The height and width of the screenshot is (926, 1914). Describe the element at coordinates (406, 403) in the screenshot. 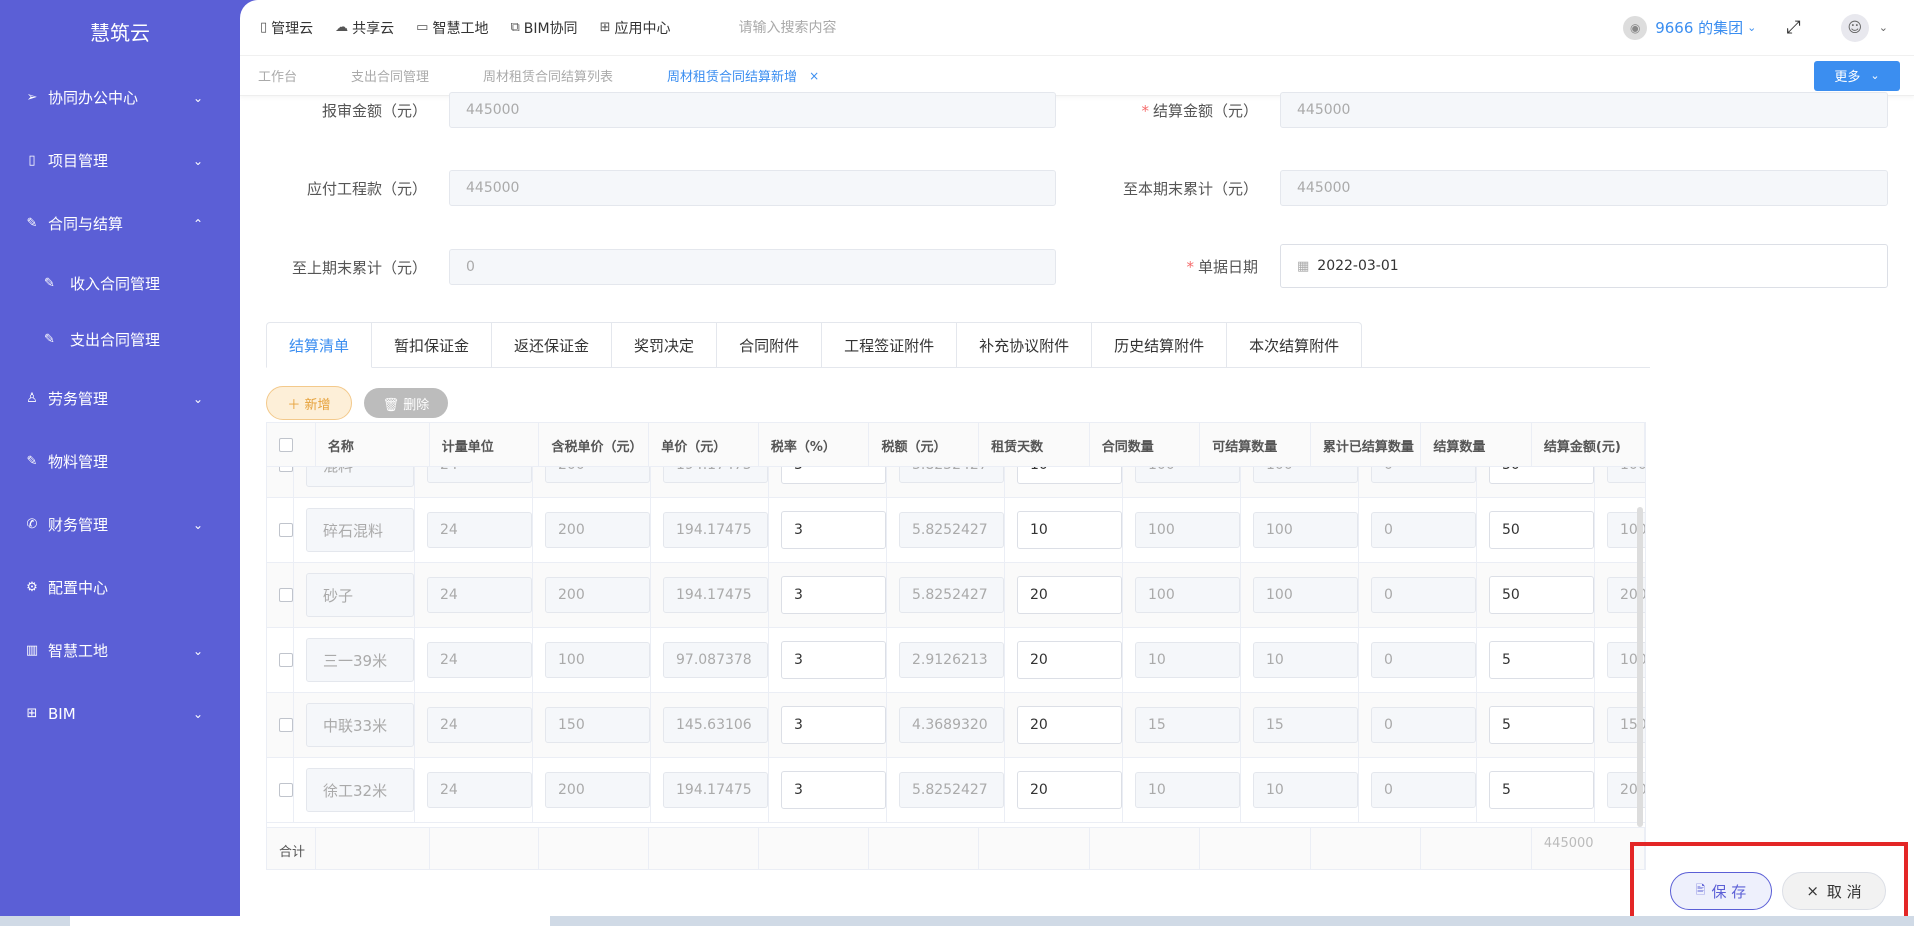

I see `delete-button: 🗑 删除` at that location.